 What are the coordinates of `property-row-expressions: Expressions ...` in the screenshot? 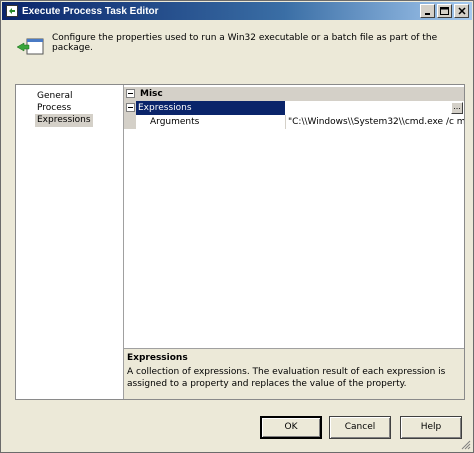 It's located at (294, 108).